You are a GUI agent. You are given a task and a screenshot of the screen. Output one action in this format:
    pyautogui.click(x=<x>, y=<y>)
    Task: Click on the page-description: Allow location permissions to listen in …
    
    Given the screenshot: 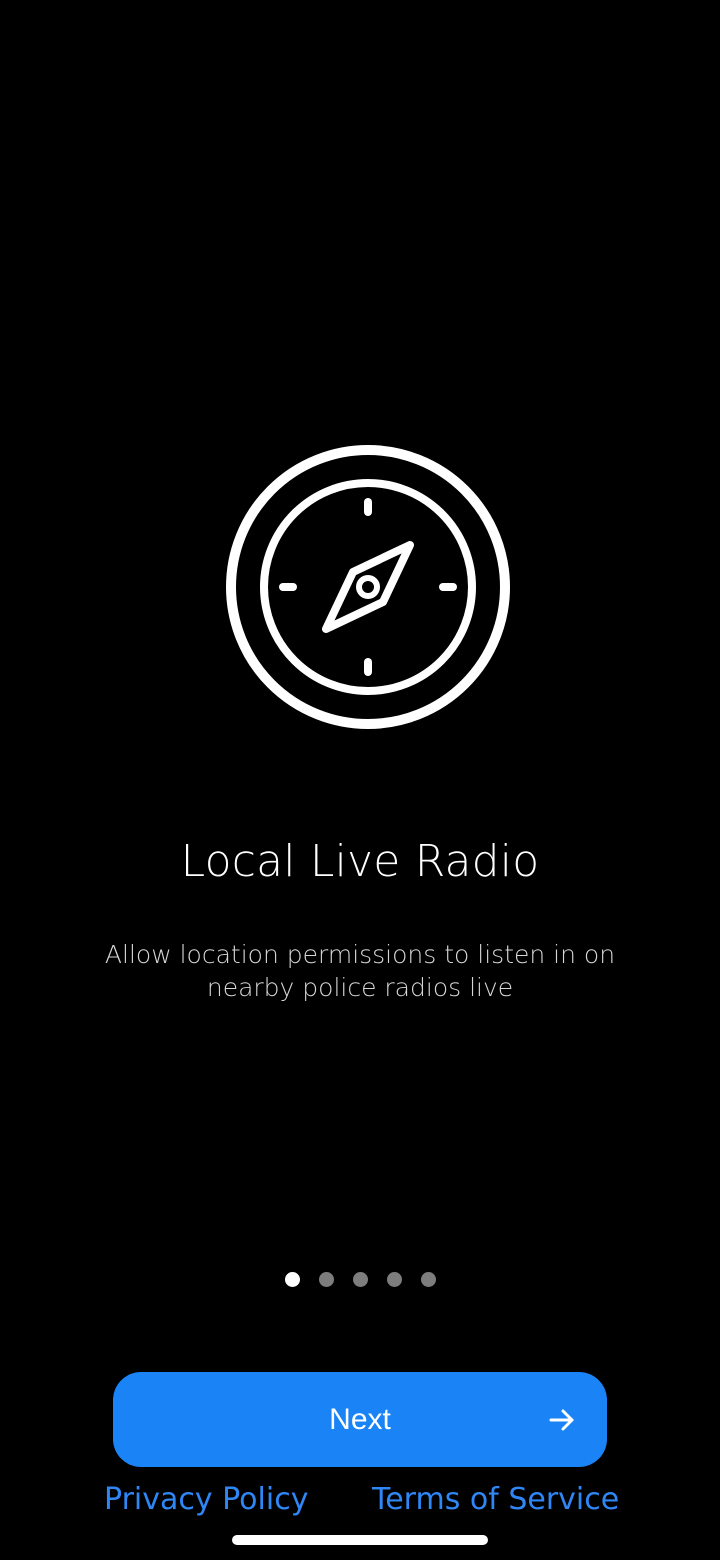 What is the action you would take?
    pyautogui.click(x=360, y=971)
    